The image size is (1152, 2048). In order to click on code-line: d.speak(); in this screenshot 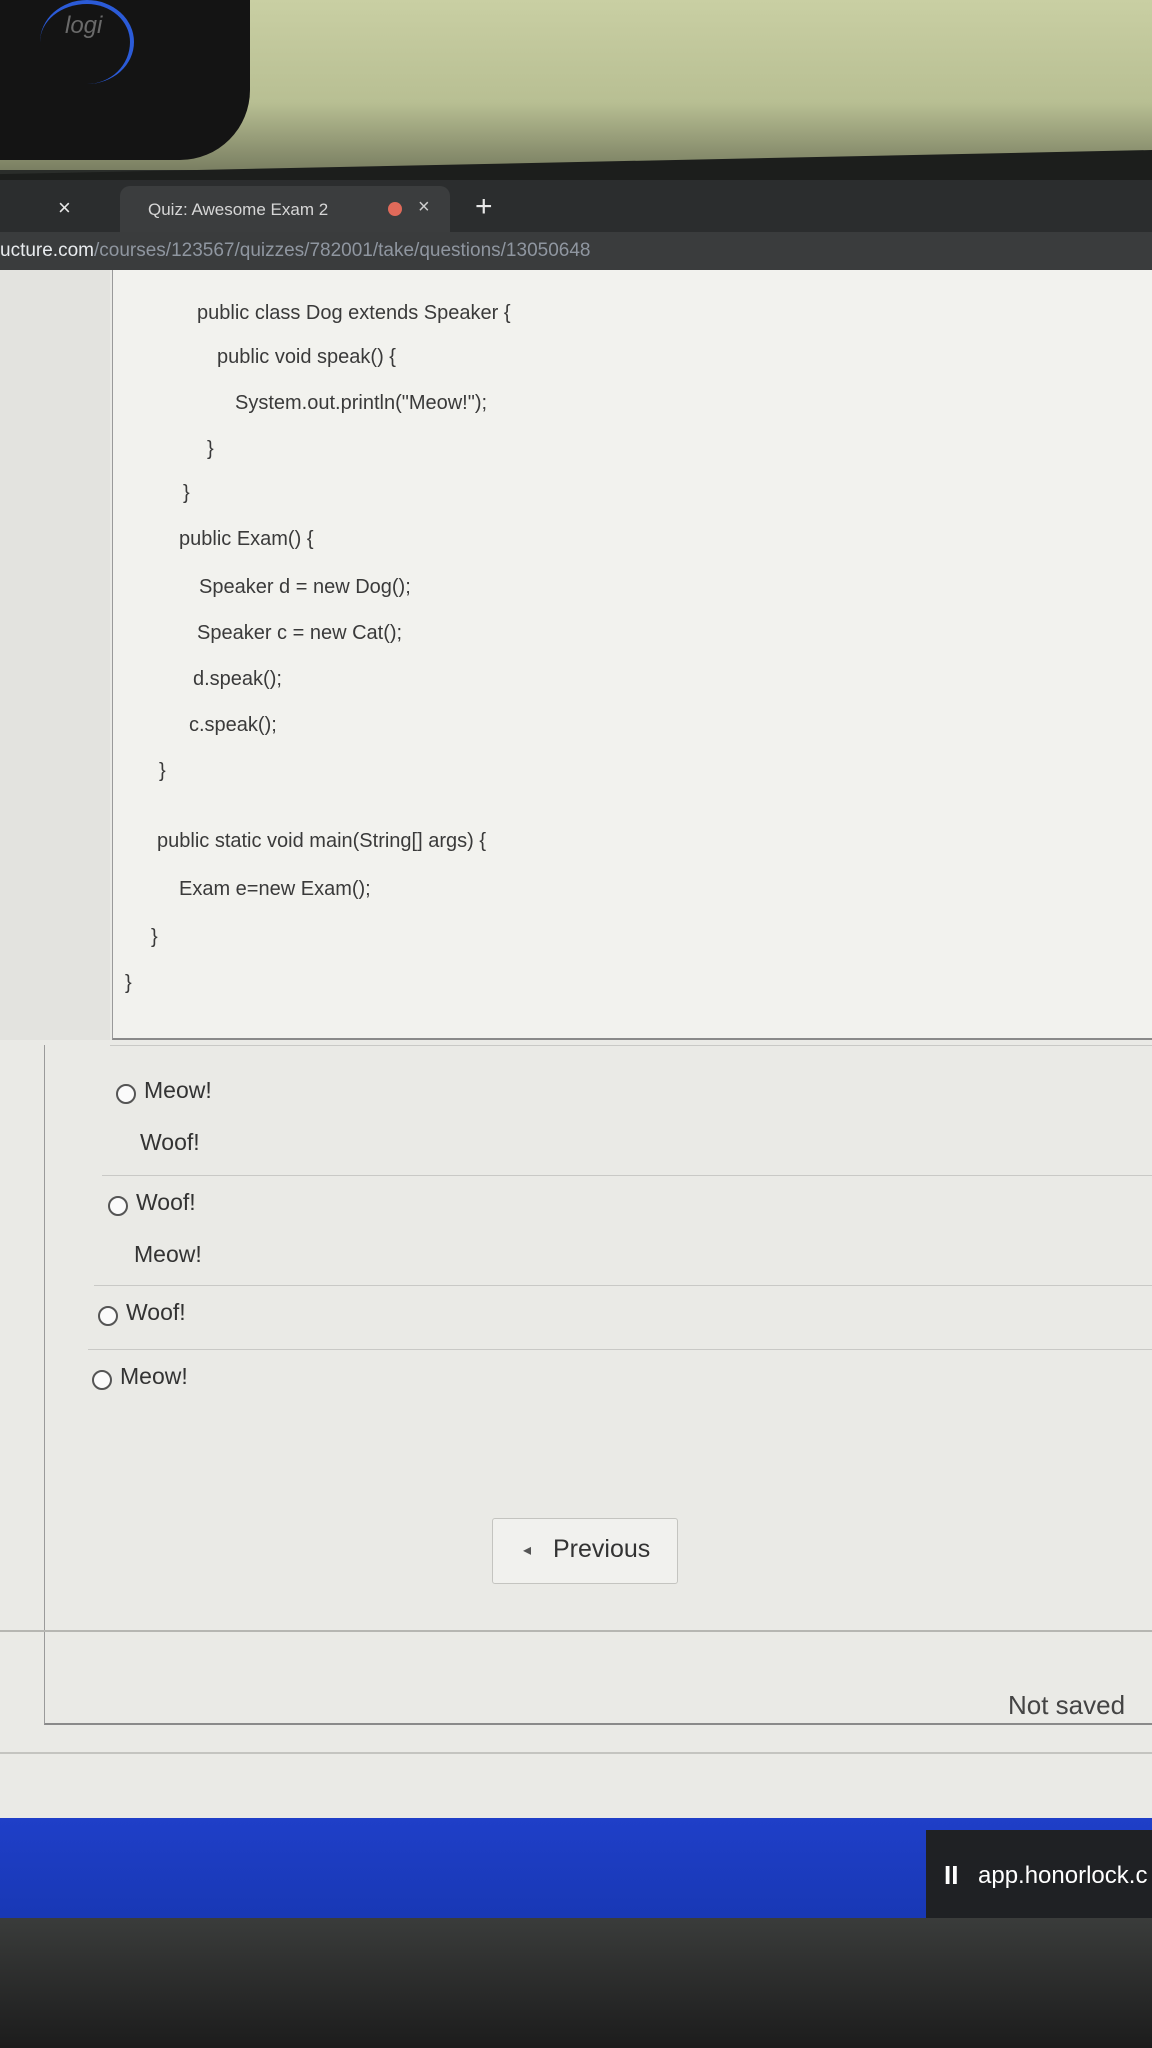, I will do `click(237, 679)`.